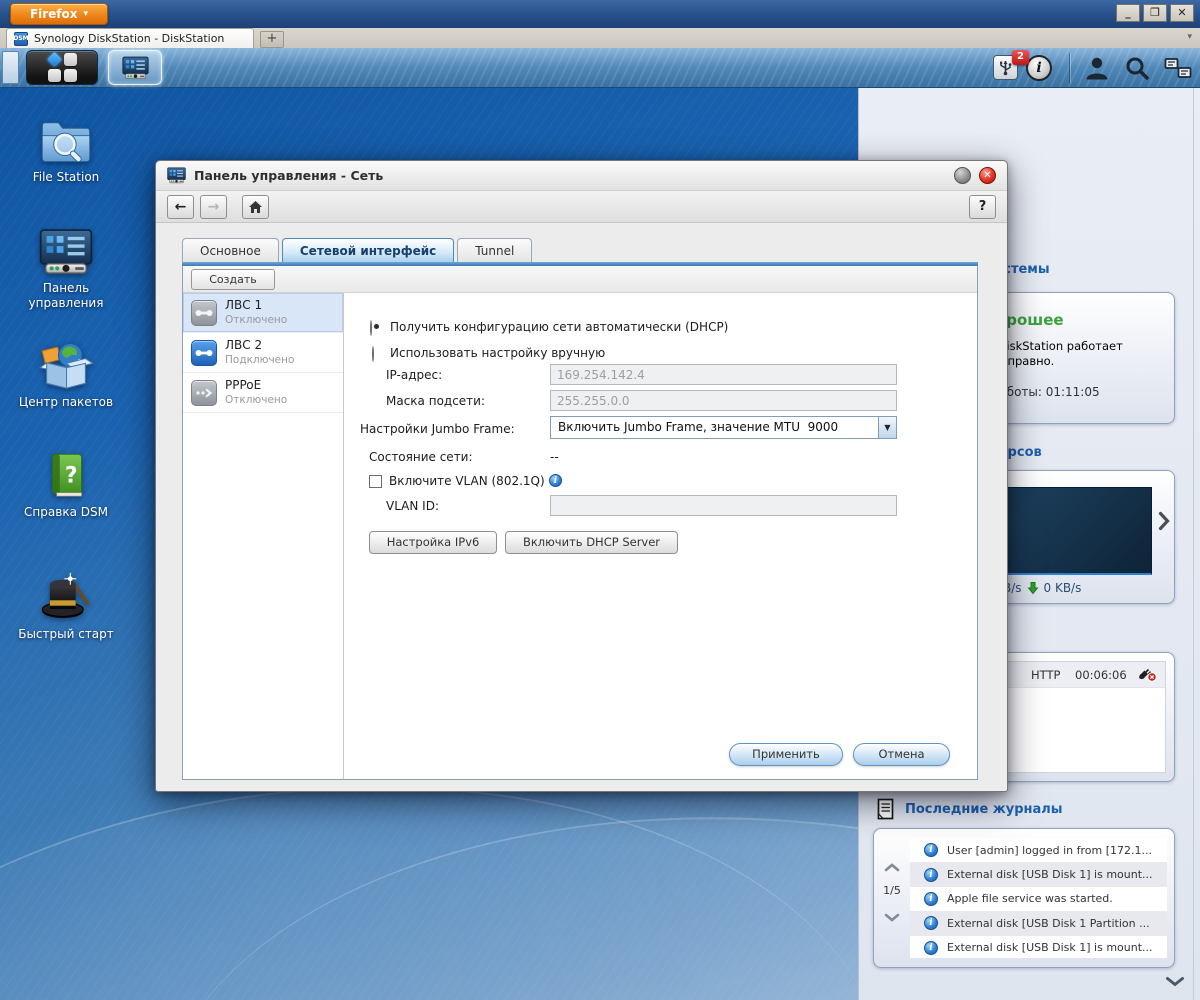 This screenshot has height=1000, width=1200. I want to click on pppoe-icon, so click(204, 393).